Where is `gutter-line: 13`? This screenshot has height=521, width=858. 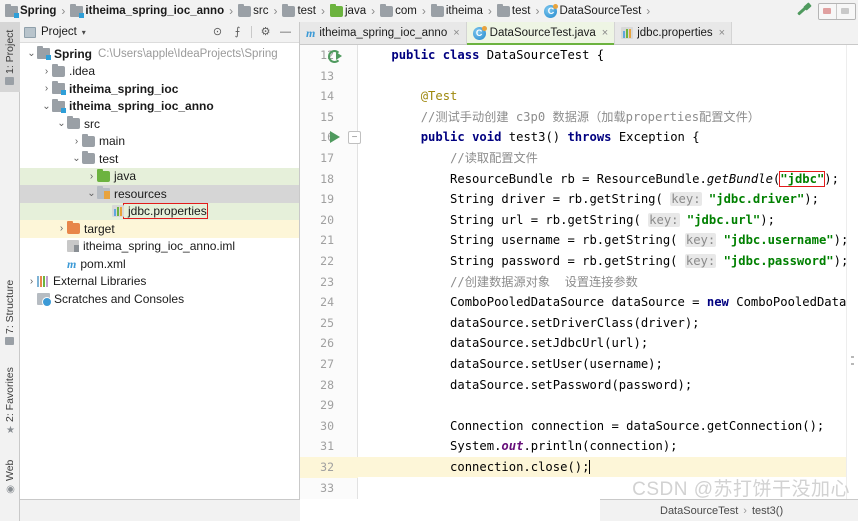 gutter-line: 13 is located at coordinates (329, 76).